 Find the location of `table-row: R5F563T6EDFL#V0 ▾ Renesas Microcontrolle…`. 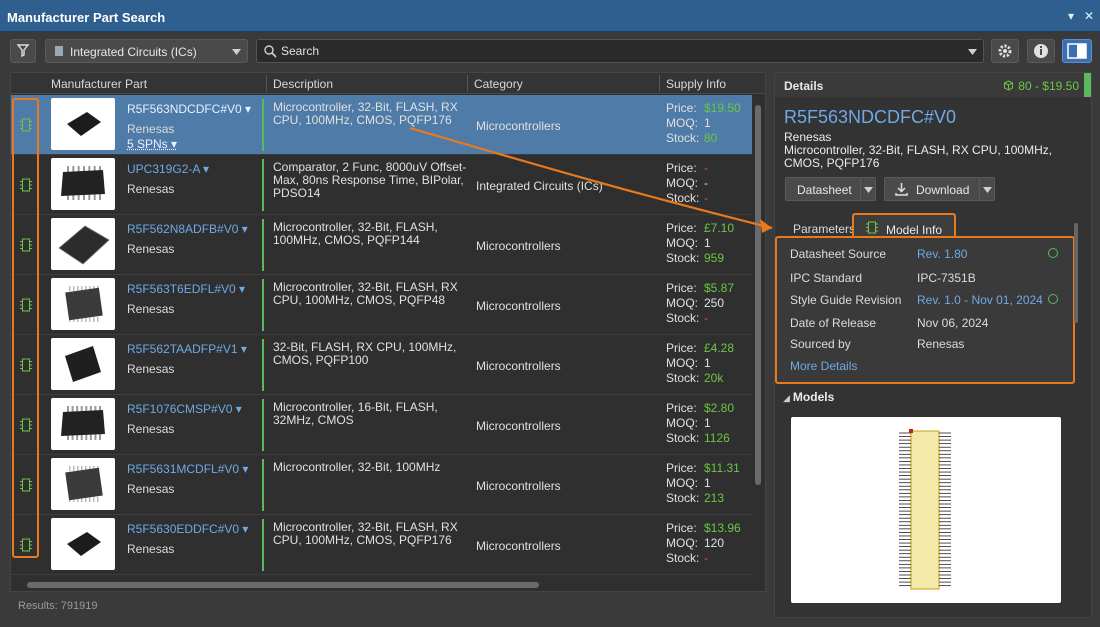

table-row: R5F563T6EDFL#V0 ▾ Renesas Microcontrolle… is located at coordinates (381, 305).